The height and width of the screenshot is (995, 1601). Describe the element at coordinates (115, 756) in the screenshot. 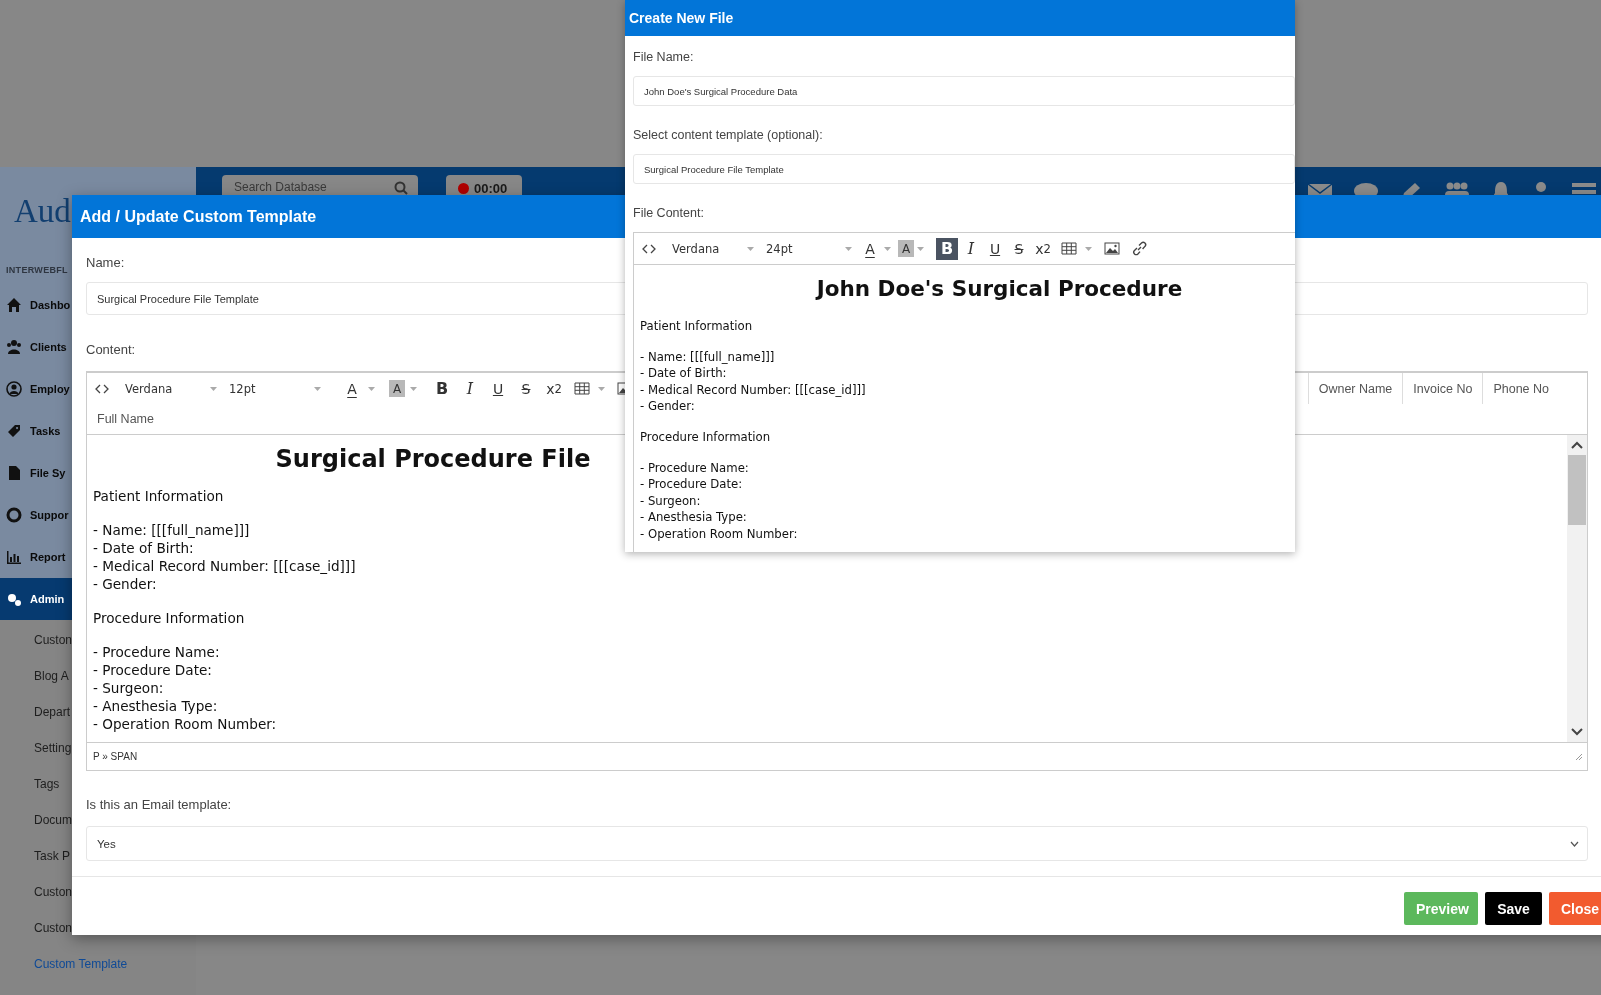

I see `element-path: P » SPAN` at that location.